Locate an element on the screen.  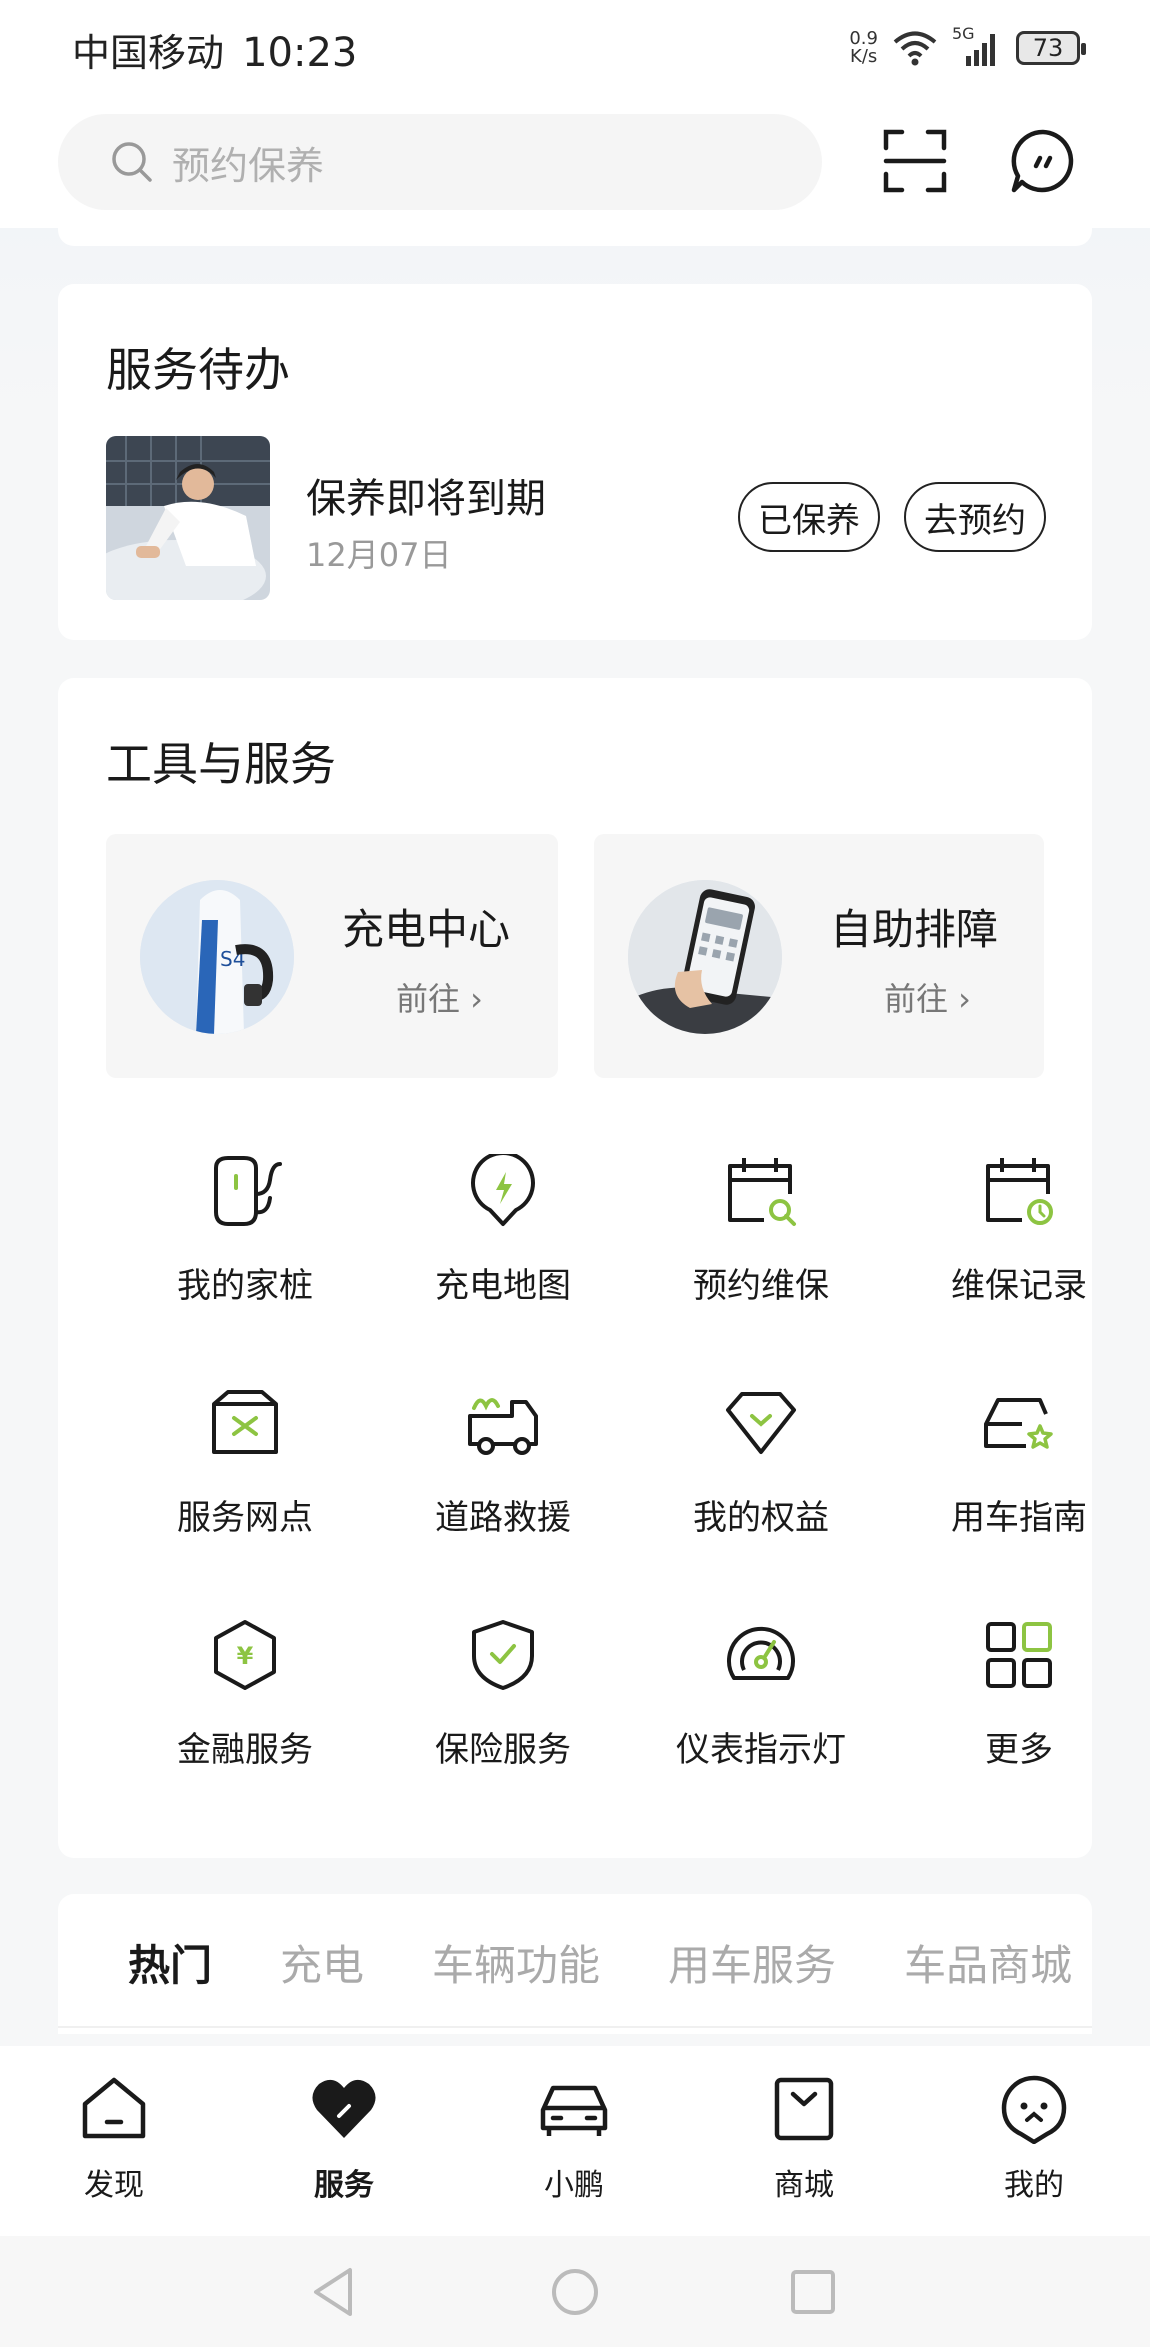
road-rescue-icon is located at coordinates (503, 1426).